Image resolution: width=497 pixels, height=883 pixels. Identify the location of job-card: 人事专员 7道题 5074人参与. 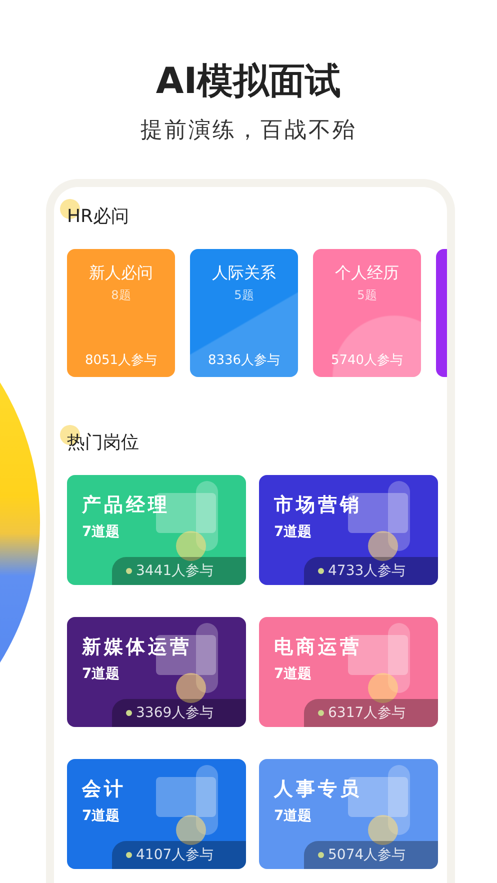
(348, 814).